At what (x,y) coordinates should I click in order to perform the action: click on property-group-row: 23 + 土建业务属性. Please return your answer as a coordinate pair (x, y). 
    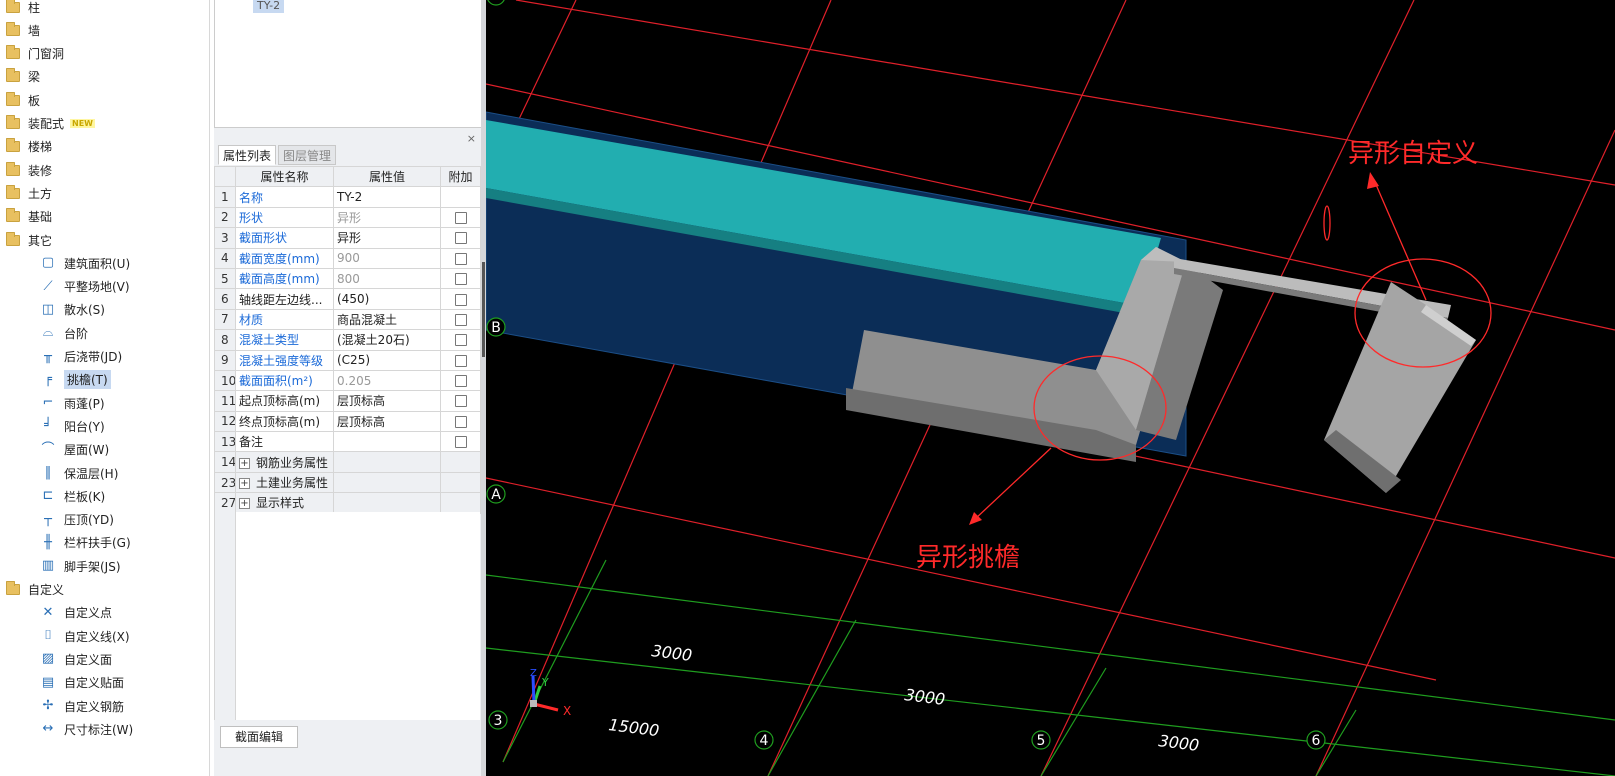
    Looking at the image, I should click on (347, 482).